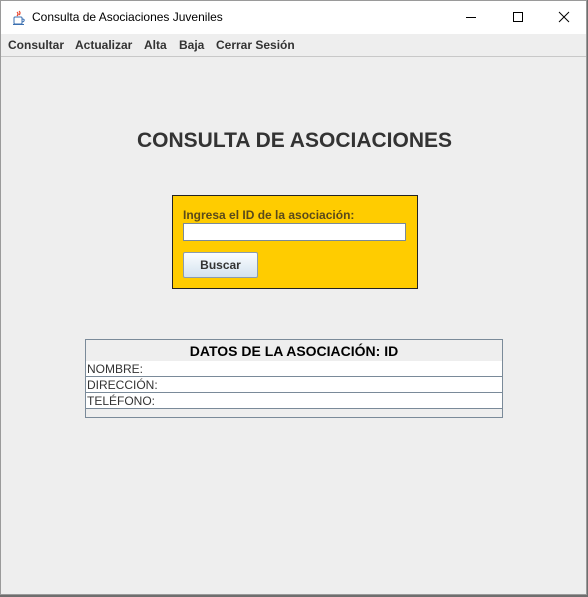 This screenshot has width=588, height=597. I want to click on minimize-button, so click(471, 17).